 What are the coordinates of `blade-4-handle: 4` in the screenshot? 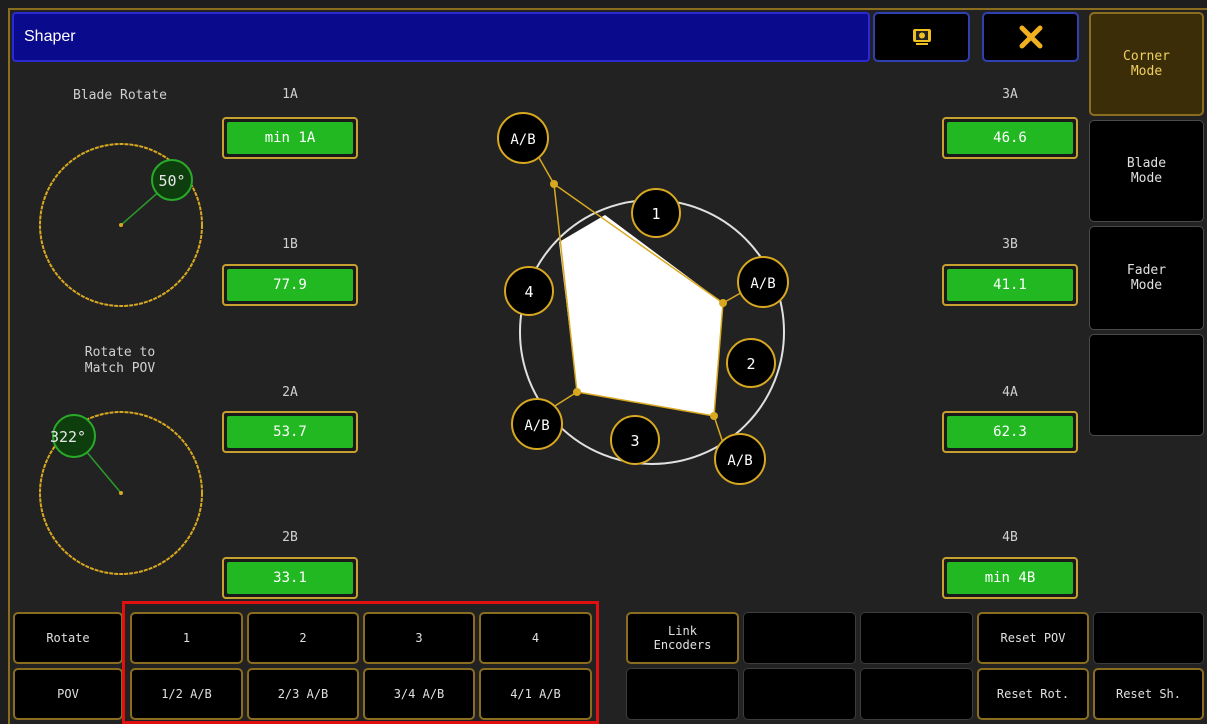 It's located at (529, 291).